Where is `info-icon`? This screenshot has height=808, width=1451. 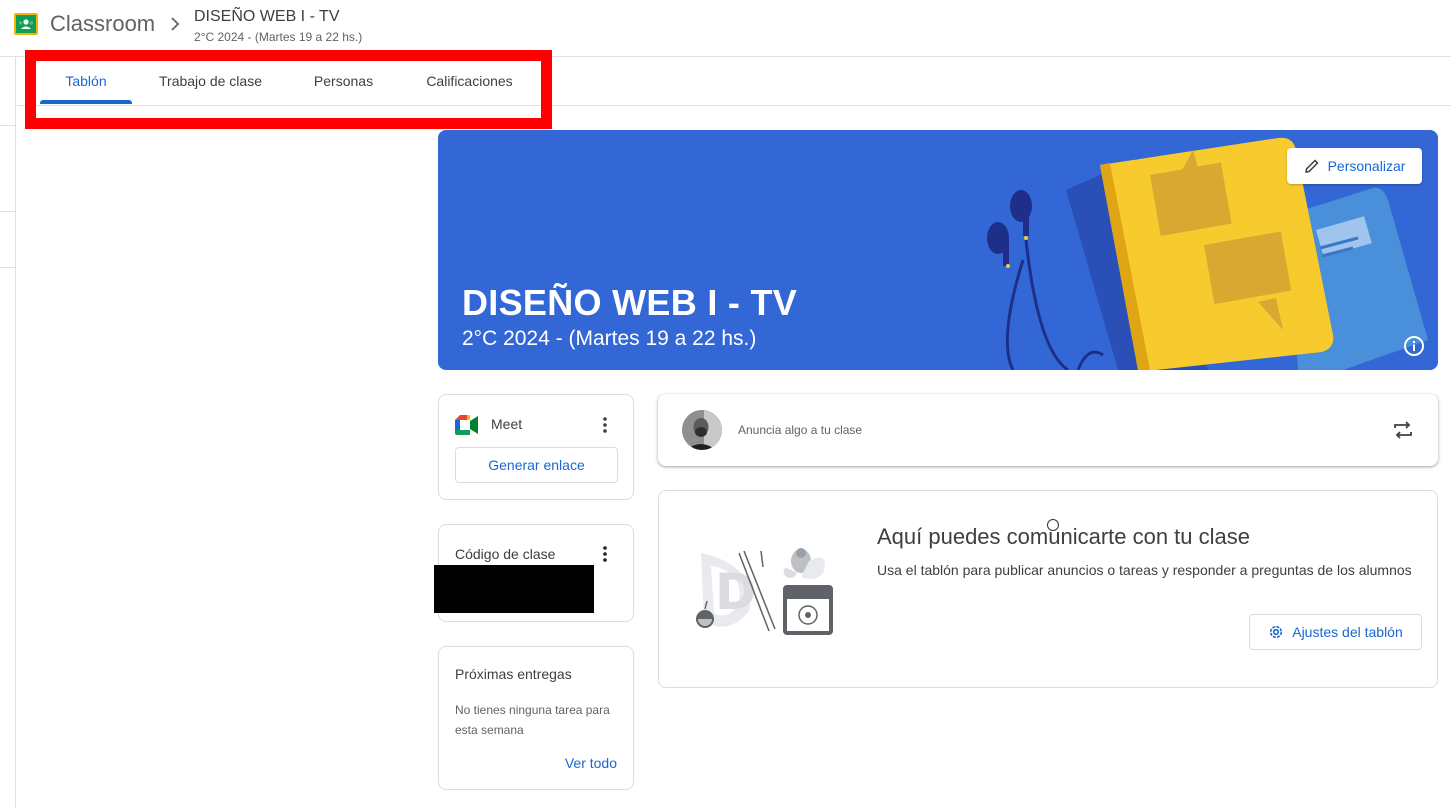
info-icon is located at coordinates (1414, 346).